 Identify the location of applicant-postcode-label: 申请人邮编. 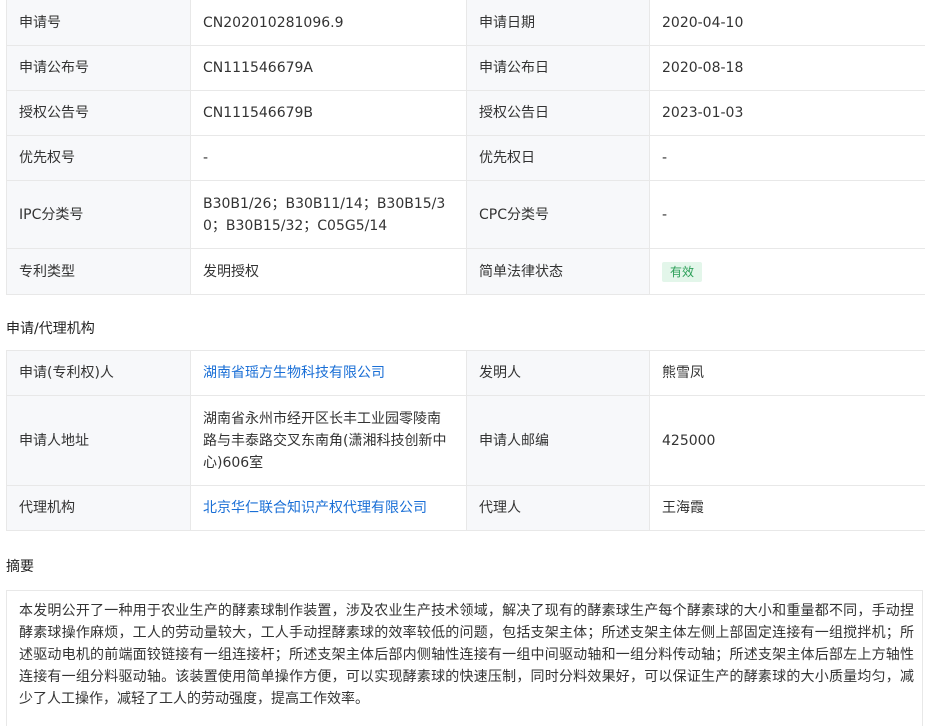
(558, 440).